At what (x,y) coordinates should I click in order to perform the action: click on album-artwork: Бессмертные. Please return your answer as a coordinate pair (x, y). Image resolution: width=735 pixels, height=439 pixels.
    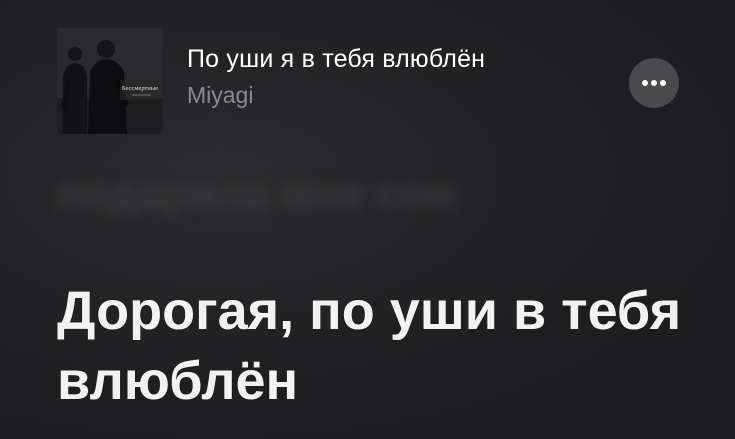
    Looking at the image, I should click on (110, 81).